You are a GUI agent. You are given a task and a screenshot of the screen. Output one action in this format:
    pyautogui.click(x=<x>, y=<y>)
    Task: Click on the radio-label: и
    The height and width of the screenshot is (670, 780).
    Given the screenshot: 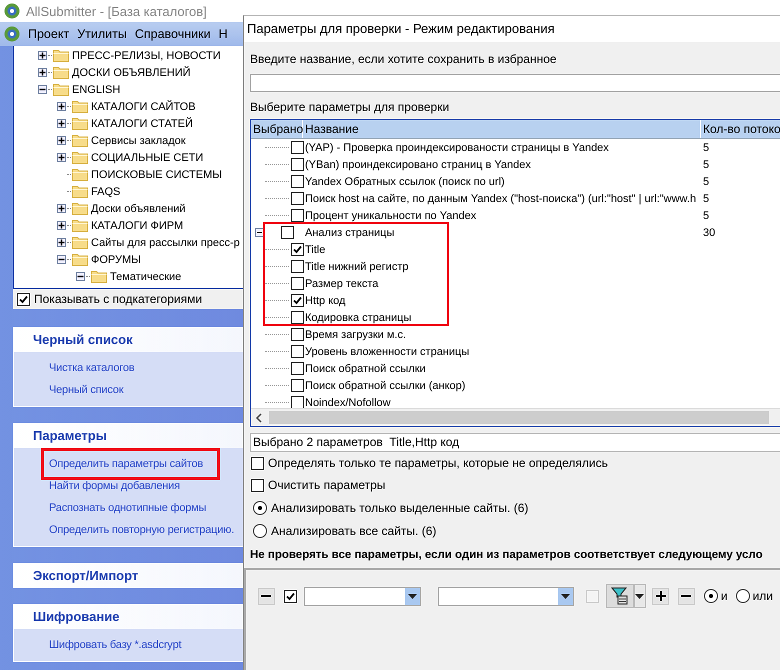 What is the action you would take?
    pyautogui.click(x=724, y=596)
    